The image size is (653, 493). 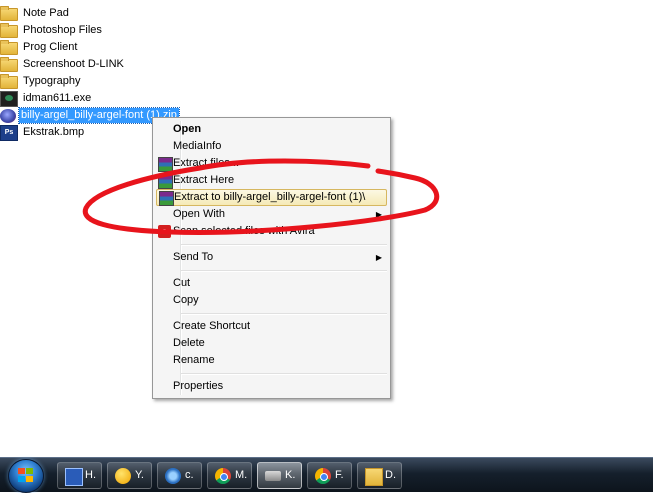 I want to click on menu-item-scan-avira: a Scan selected files with Avira, so click(x=271, y=231).